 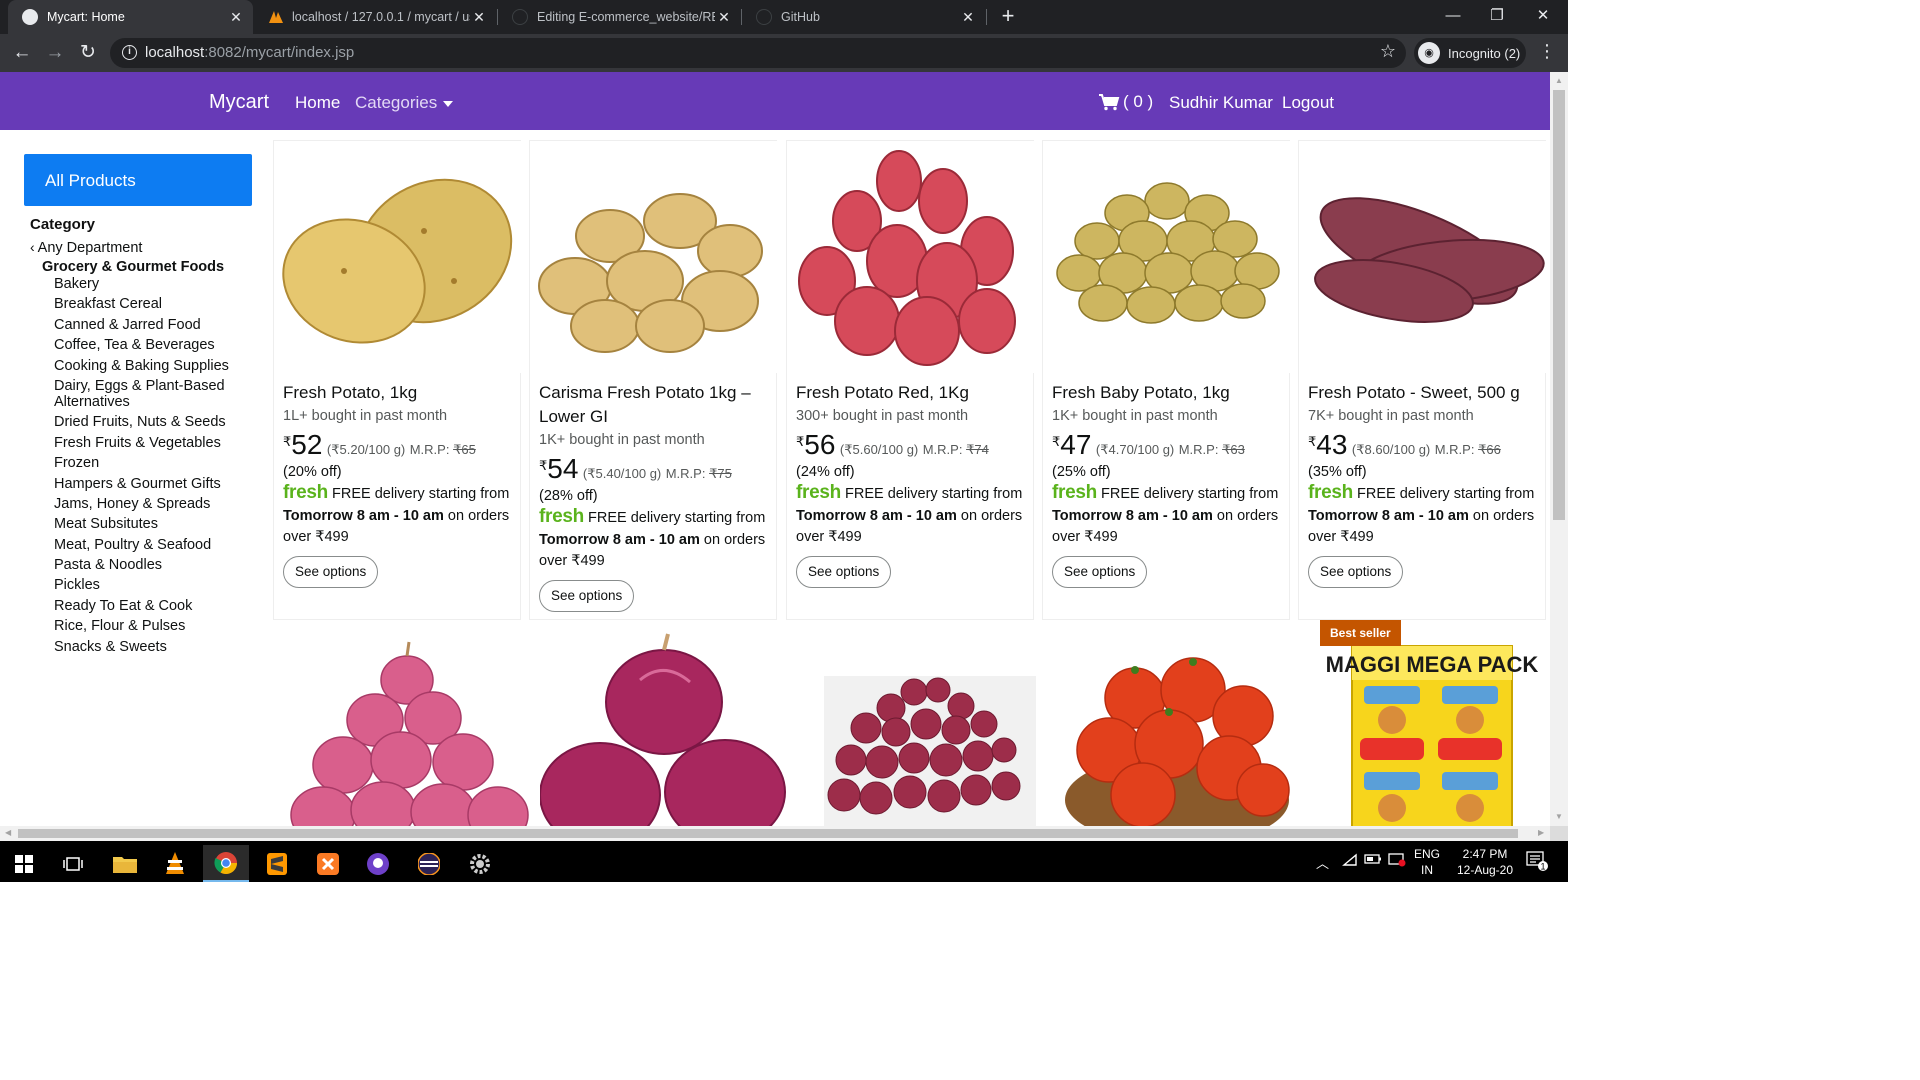 I want to click on tab-mycart-home: Mycart: Home ✕, so click(x=130, y=17).